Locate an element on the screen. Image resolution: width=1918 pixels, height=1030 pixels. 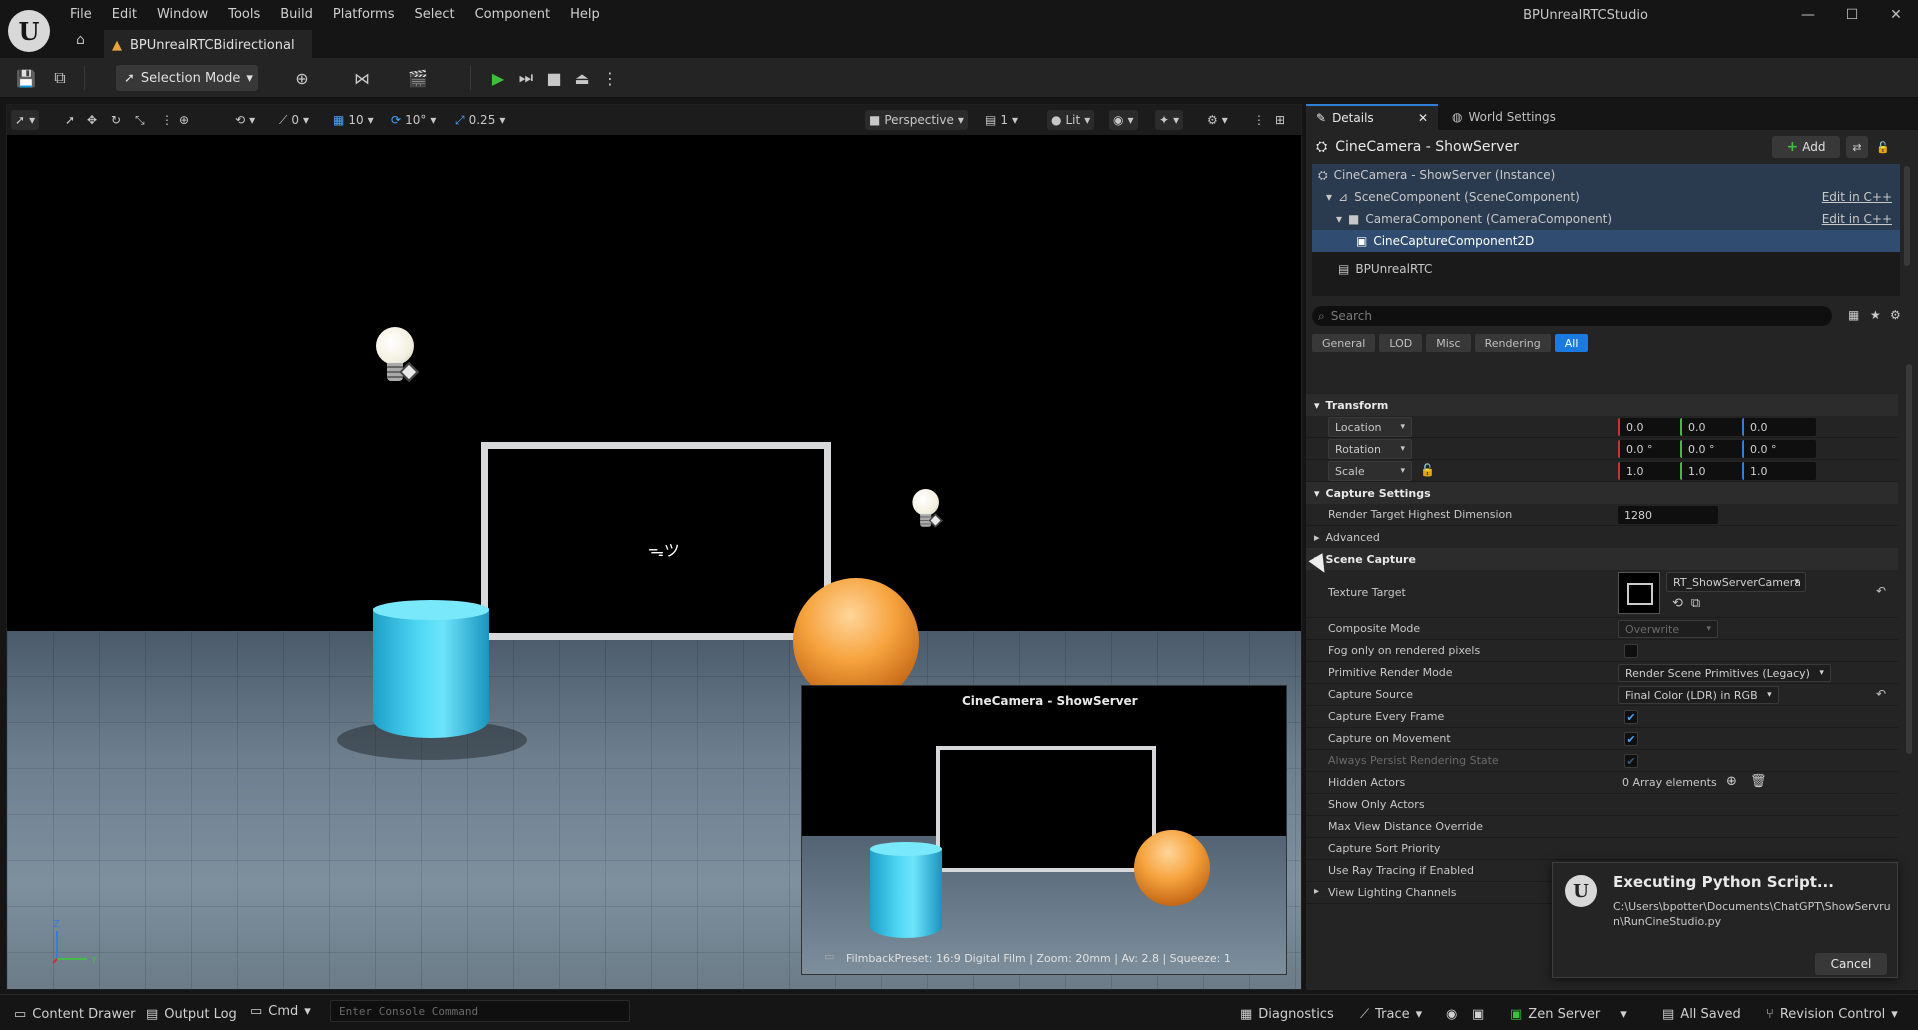
primitive-render-mode-dropdown: Render Scene Primitives (Legacy) ▾ is located at coordinates (1724, 673).